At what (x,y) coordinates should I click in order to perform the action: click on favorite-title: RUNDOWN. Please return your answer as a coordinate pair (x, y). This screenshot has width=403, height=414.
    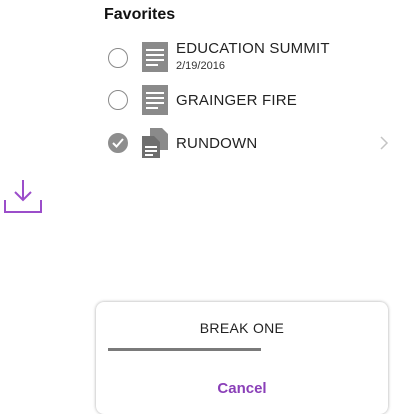
    Looking at the image, I should click on (217, 143).